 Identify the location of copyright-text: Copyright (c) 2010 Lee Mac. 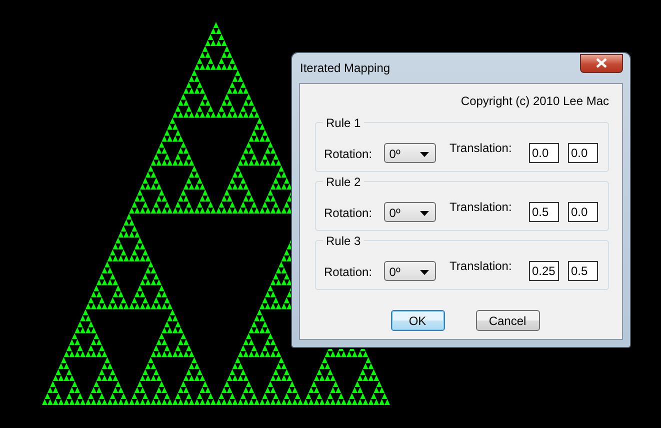
(534, 101).